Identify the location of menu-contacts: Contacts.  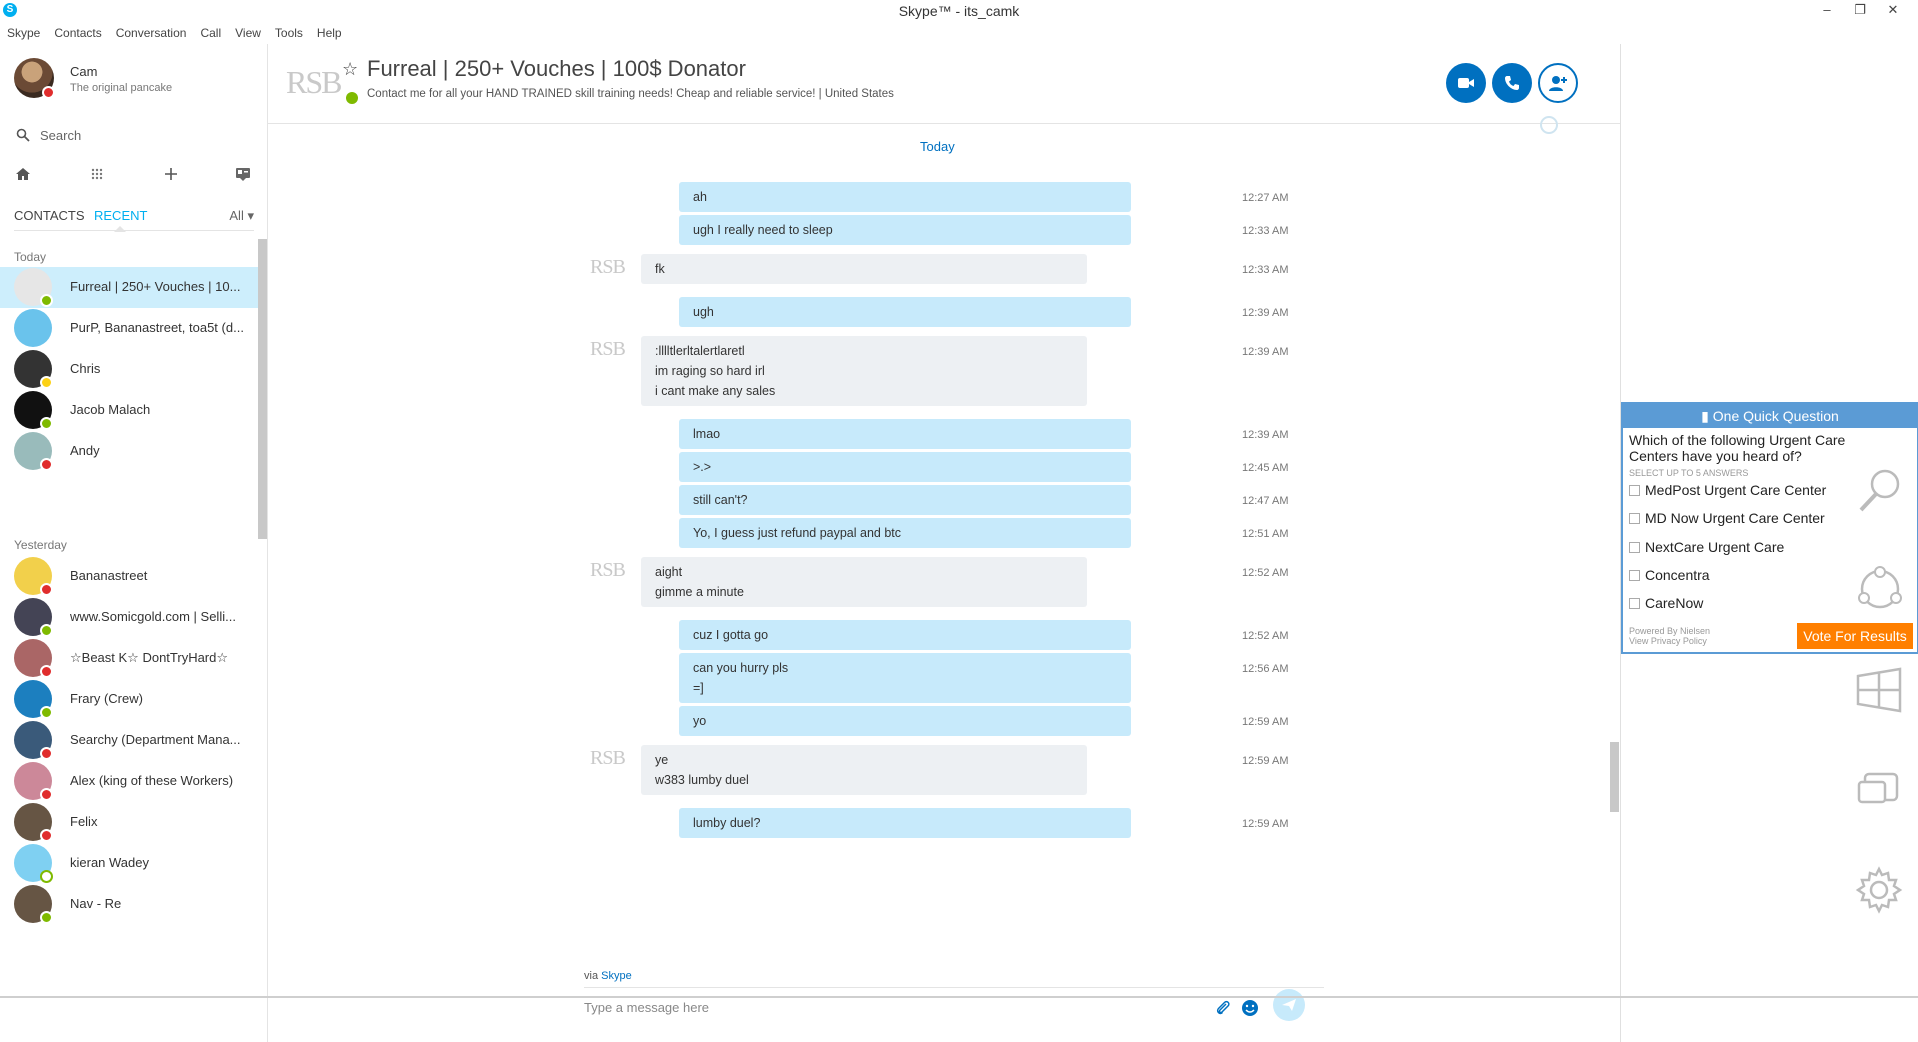
(77, 33).